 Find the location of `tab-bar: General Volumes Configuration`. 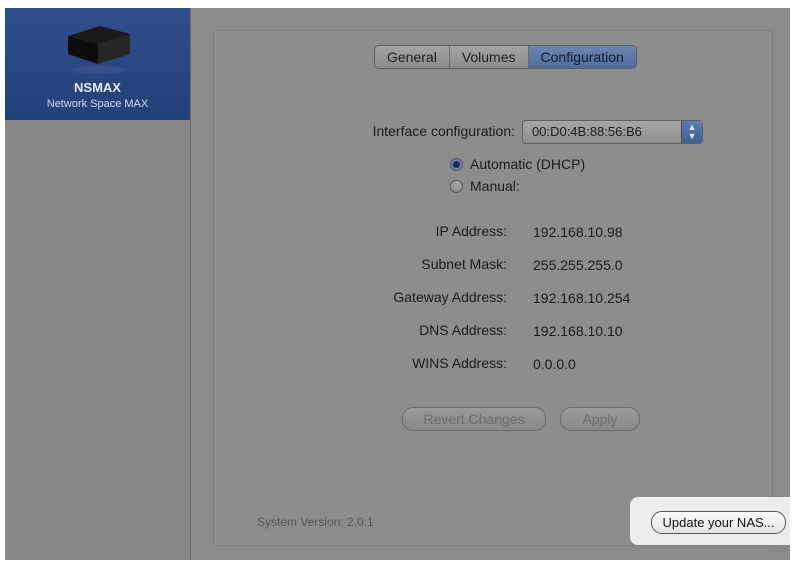

tab-bar: General Volumes Configuration is located at coordinates (505, 57).